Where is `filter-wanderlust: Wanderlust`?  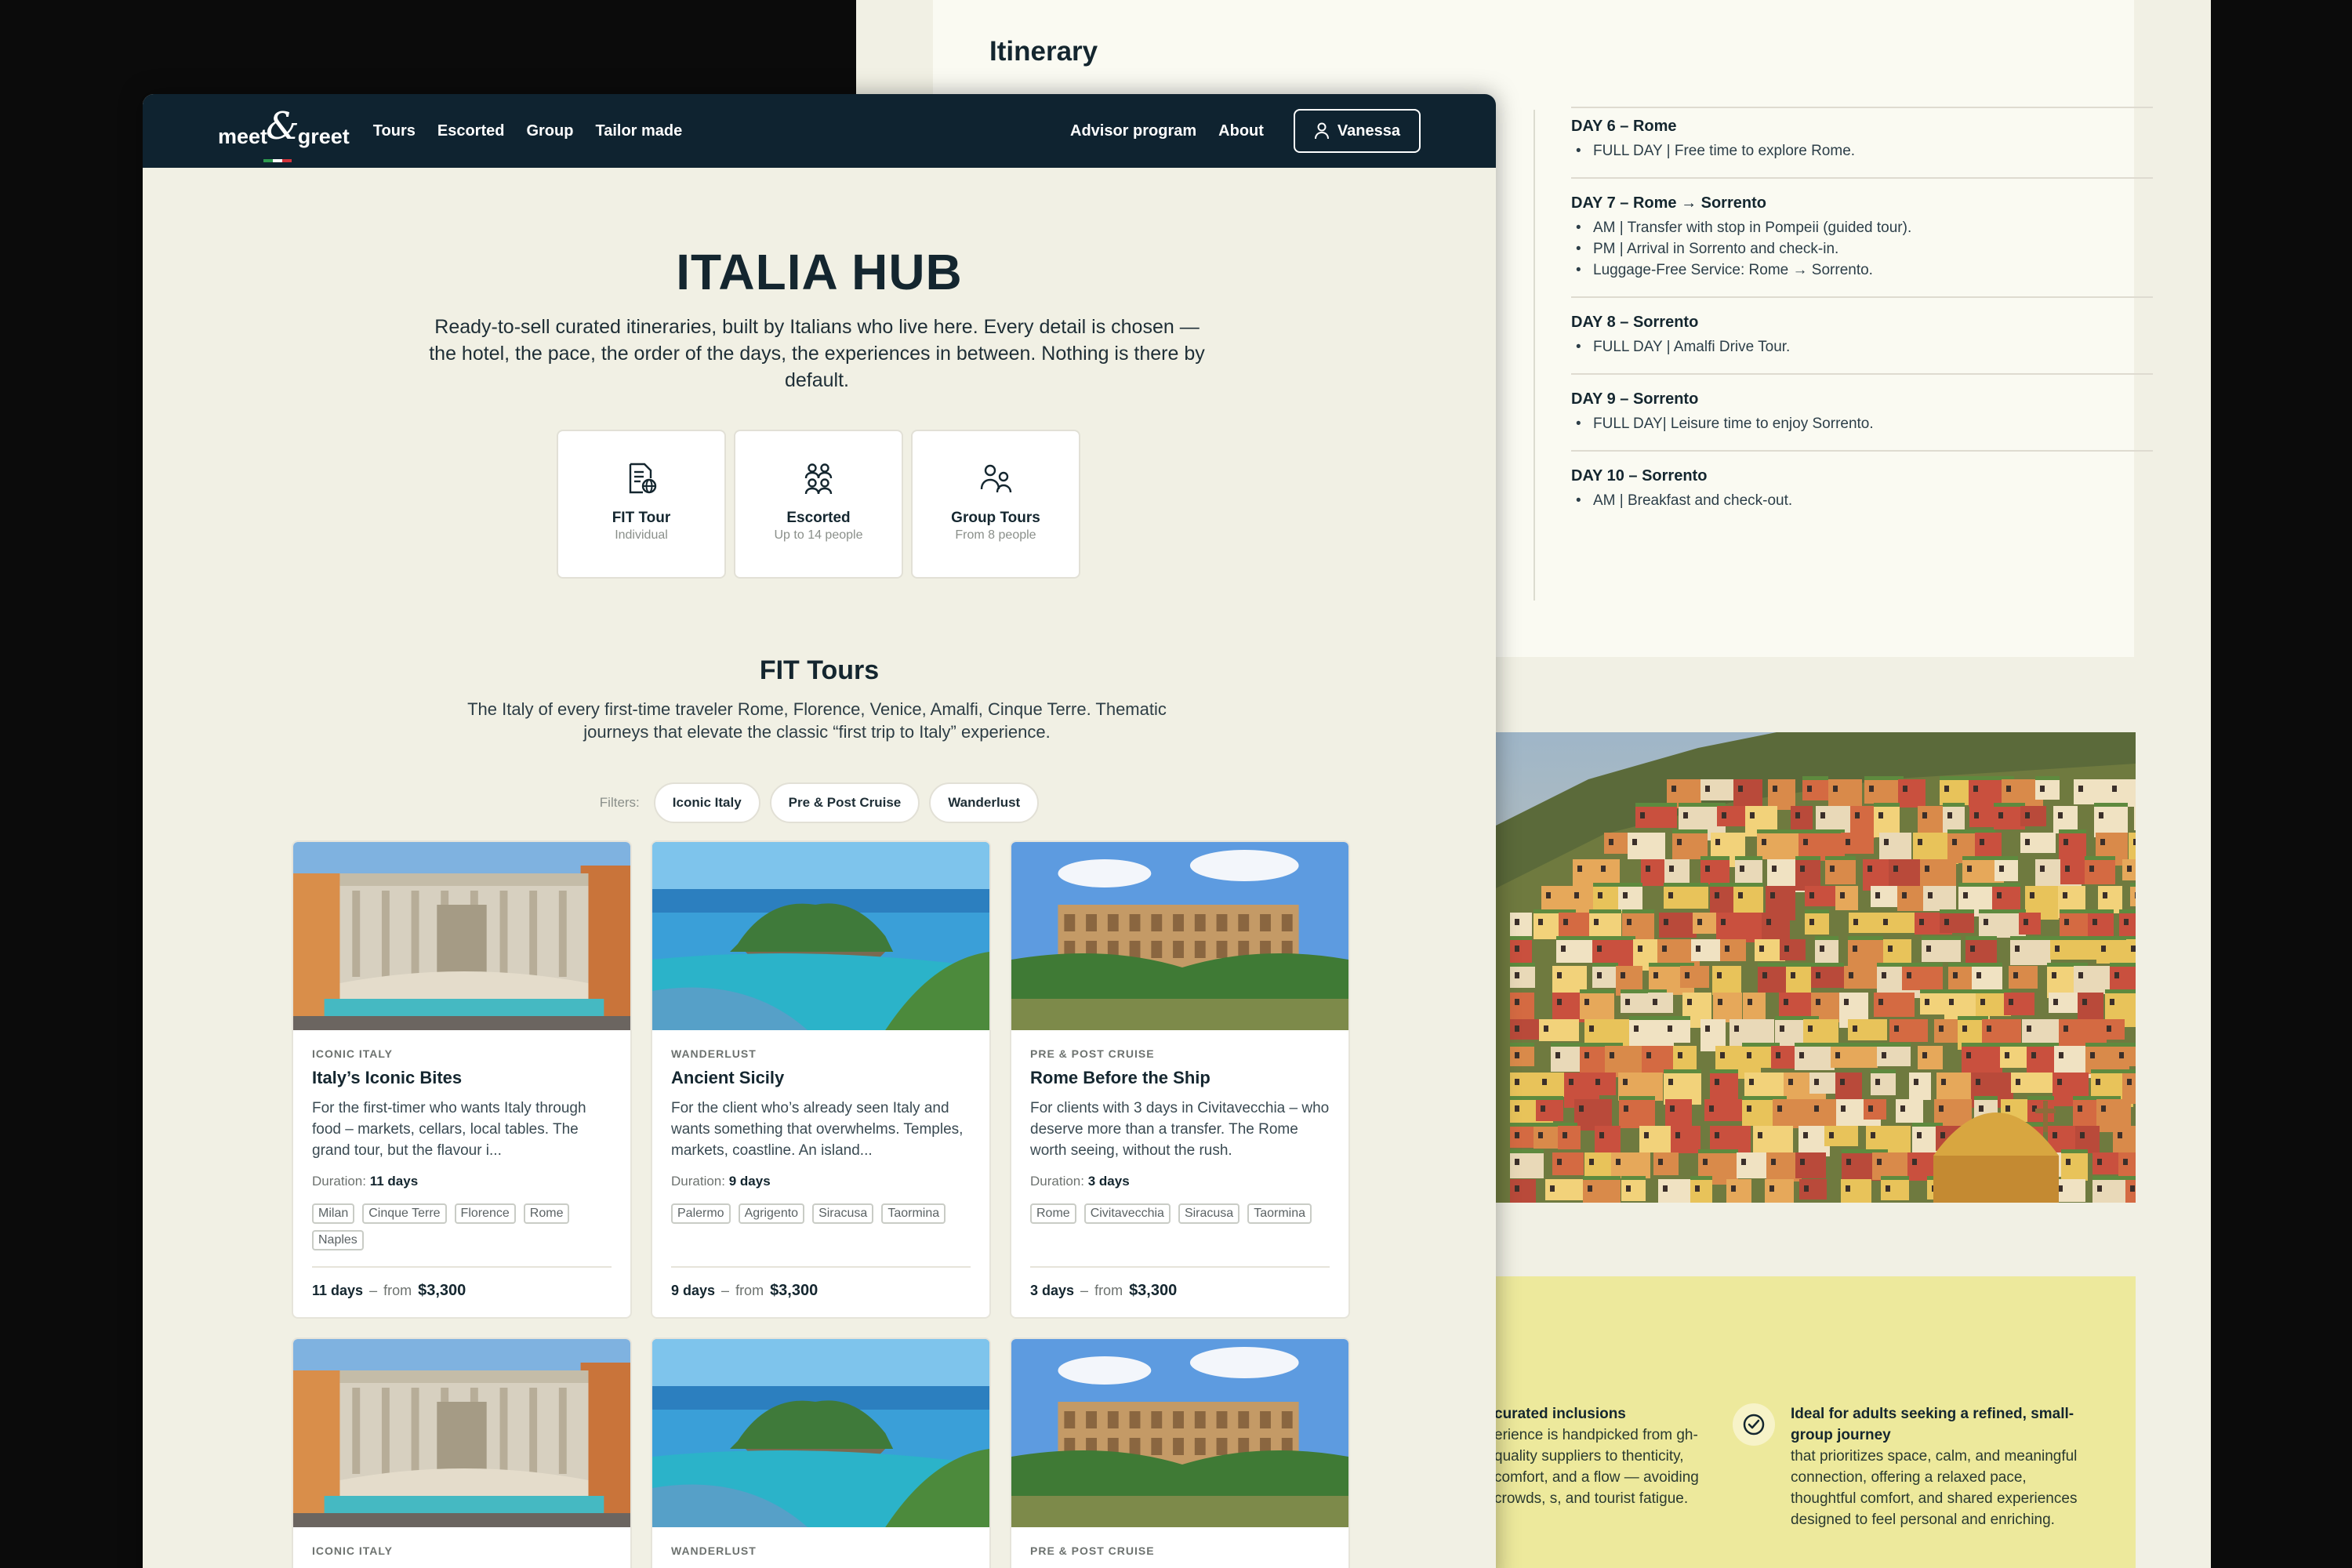 filter-wanderlust: Wanderlust is located at coordinates (984, 803).